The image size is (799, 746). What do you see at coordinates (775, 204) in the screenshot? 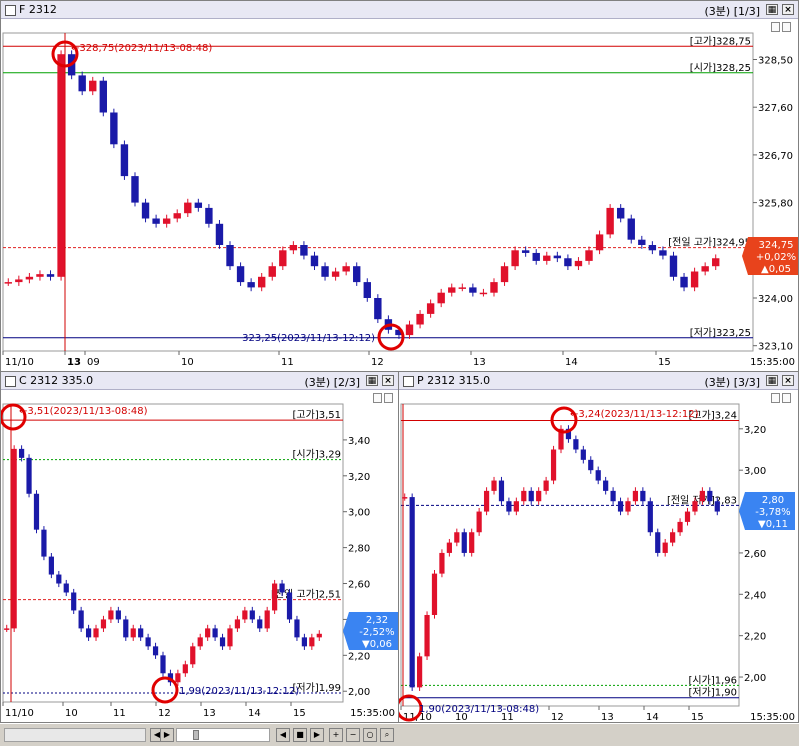
I see `y-tick-label: 325,80` at bounding box center [775, 204].